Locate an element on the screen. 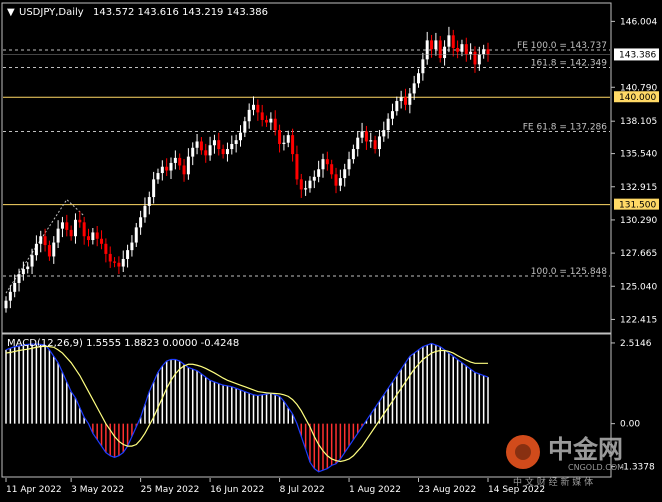 The image size is (662, 502). watermark-tagline: 中 文 财 经 新 媒 体 is located at coordinates (553, 482).